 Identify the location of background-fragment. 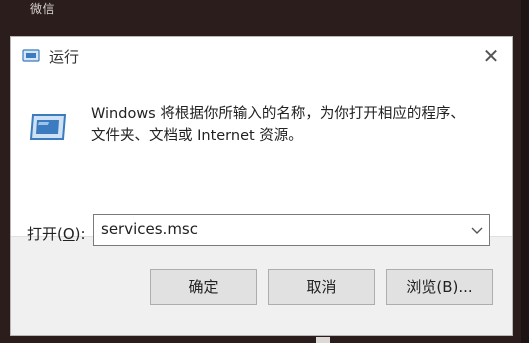
(323, 340).